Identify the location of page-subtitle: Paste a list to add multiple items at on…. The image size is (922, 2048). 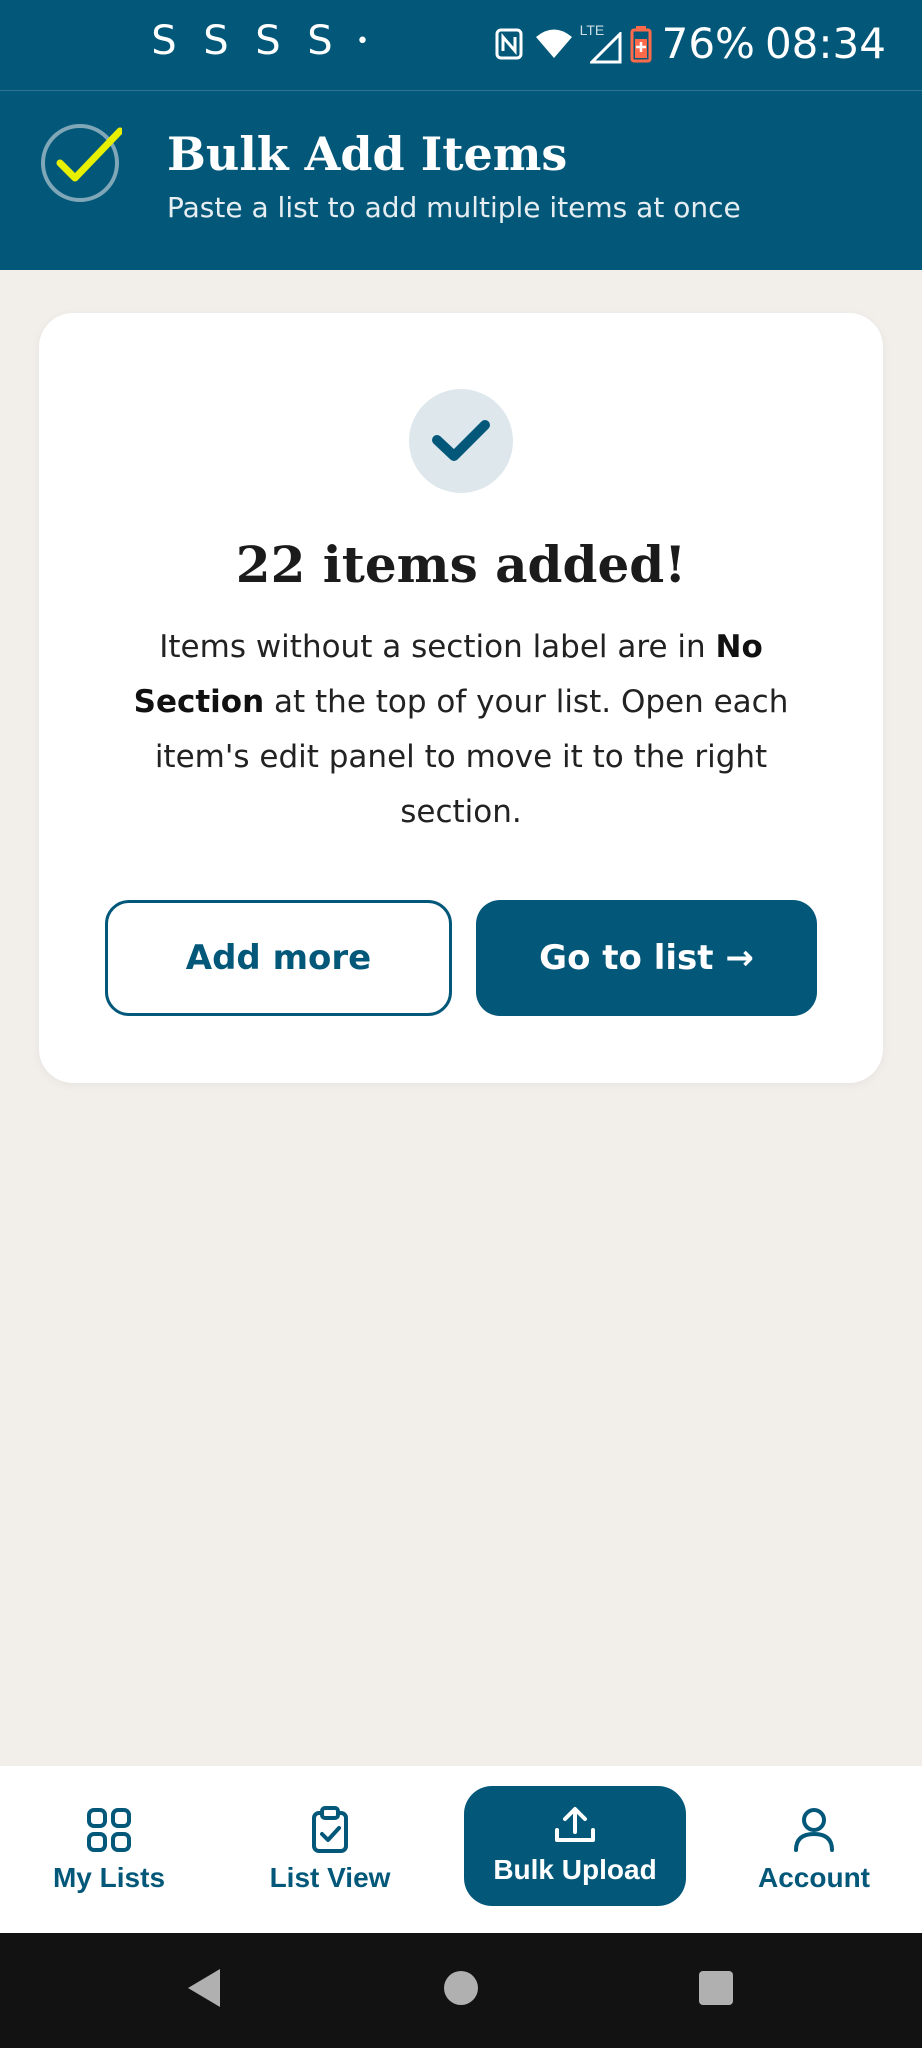
(454, 207).